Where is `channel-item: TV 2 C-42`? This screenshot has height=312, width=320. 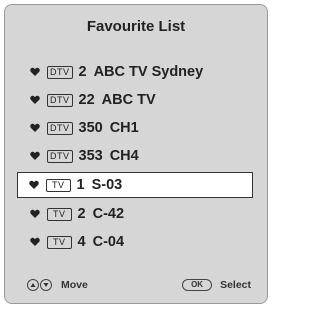
channel-item: TV 2 C-42 is located at coordinates (136, 214).